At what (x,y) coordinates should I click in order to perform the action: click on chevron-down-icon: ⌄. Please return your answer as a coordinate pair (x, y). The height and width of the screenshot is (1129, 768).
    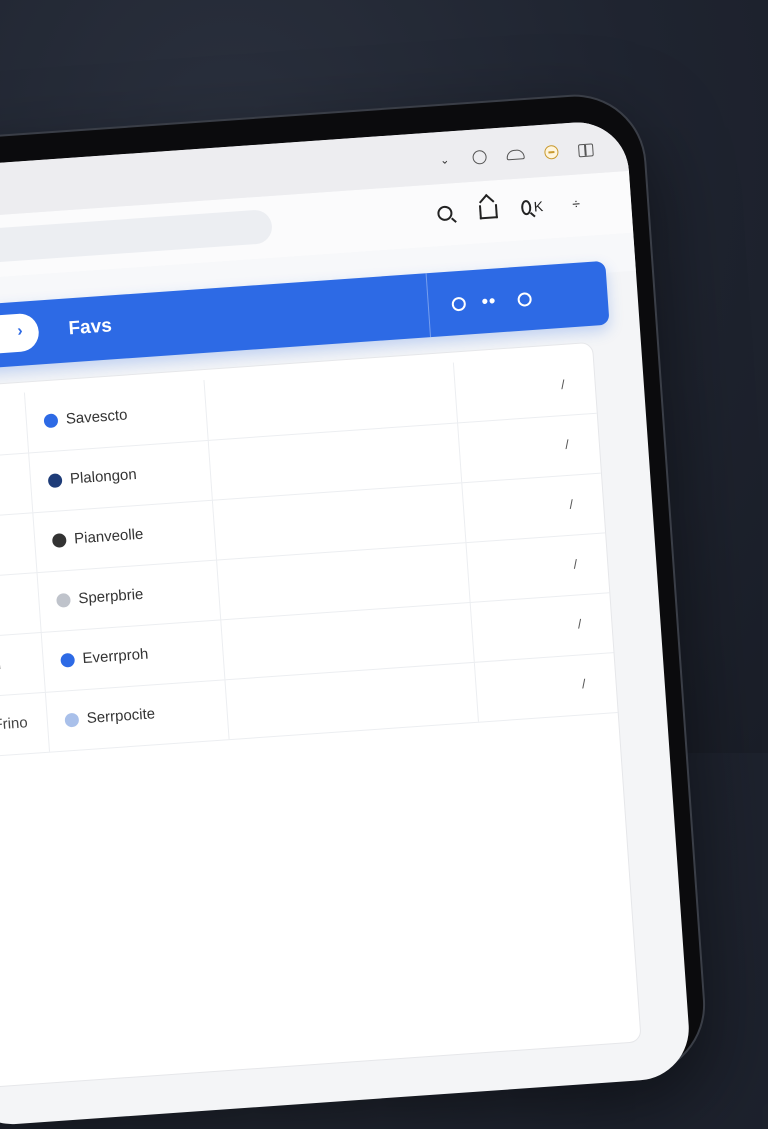
    Looking at the image, I should click on (444, 159).